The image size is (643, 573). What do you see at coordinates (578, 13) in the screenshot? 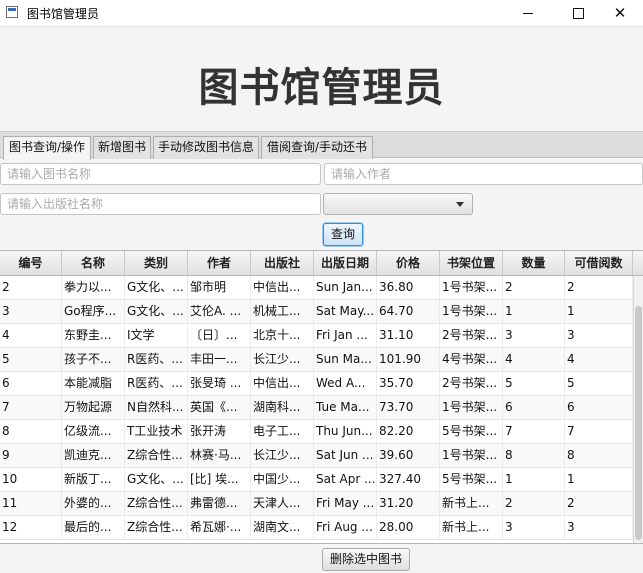
I see `maximize-button` at bounding box center [578, 13].